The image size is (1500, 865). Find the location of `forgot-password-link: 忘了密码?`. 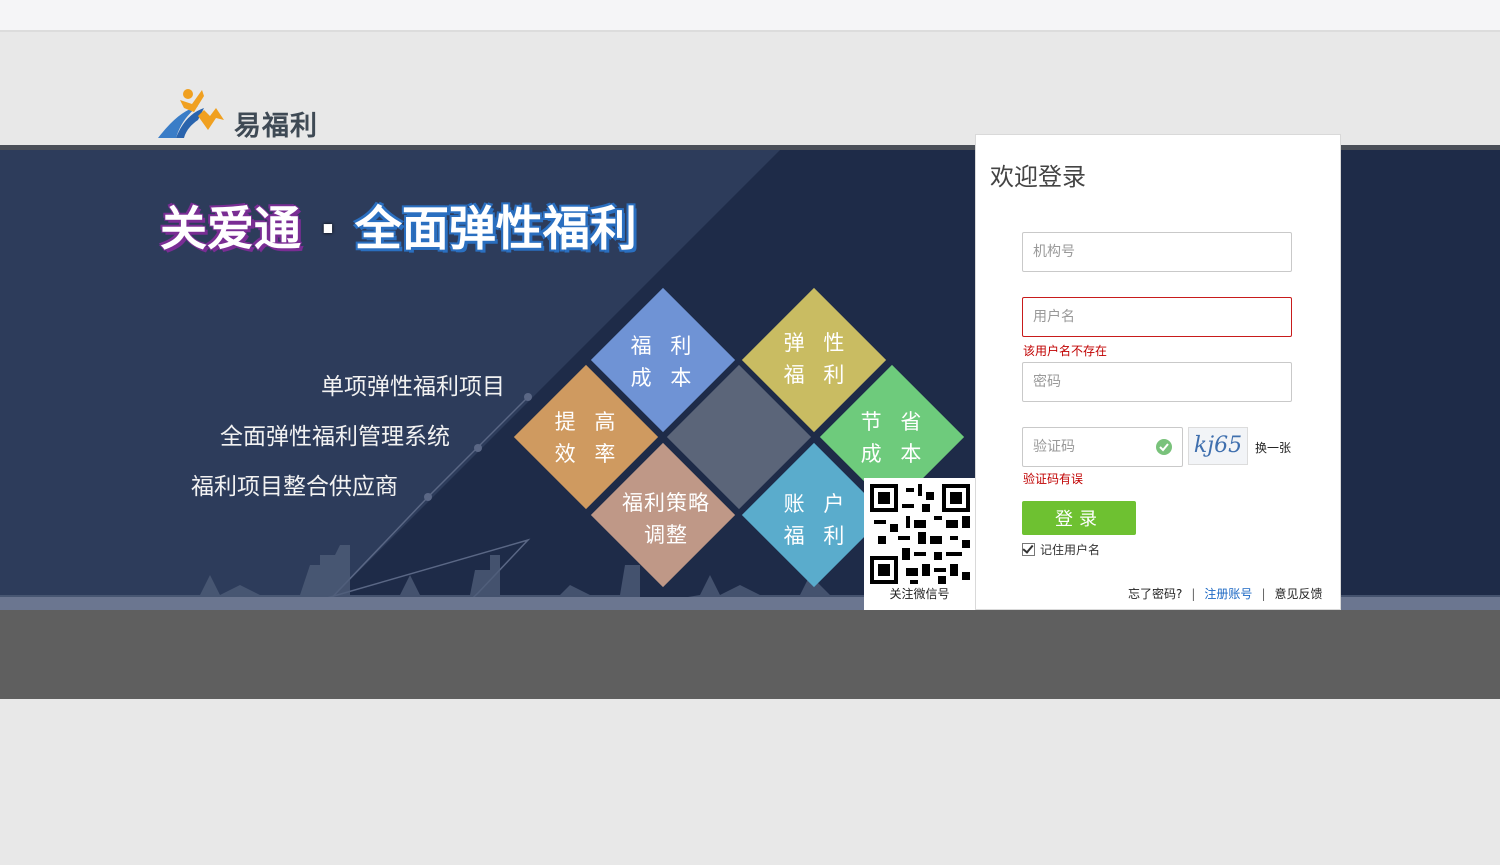

forgot-password-link: 忘了密码? is located at coordinates (1155, 594).